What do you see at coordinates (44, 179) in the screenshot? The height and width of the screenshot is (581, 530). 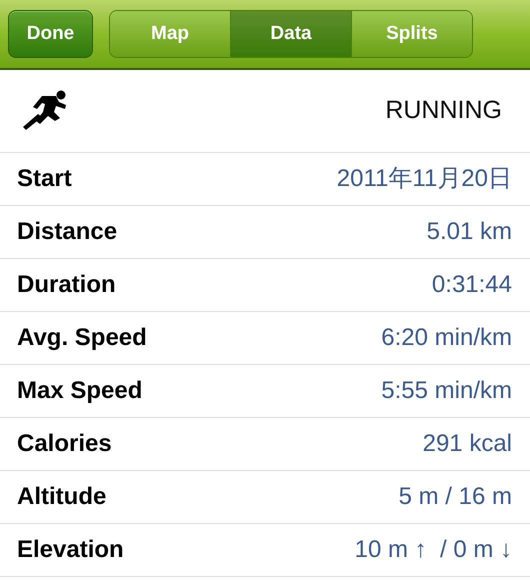 I see `row-label: Start` at bounding box center [44, 179].